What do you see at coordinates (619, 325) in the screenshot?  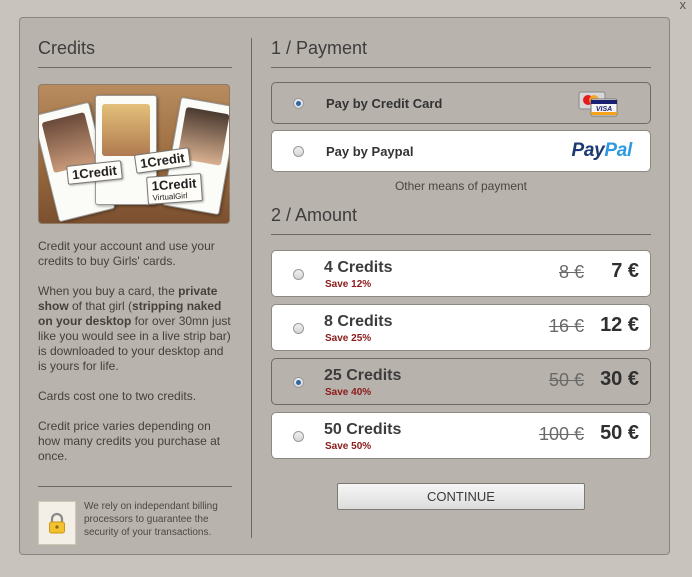 I see `price: 12 €` at bounding box center [619, 325].